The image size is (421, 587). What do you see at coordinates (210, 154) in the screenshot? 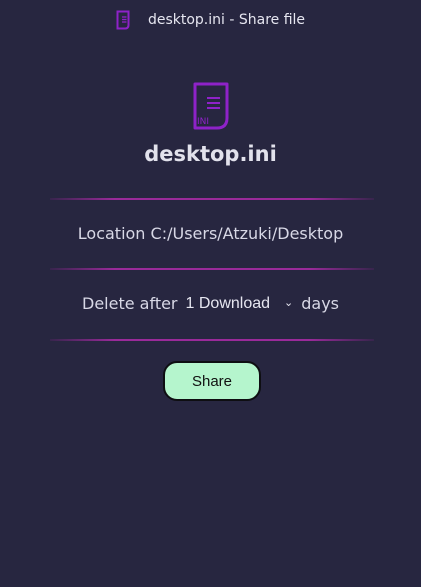
I see `file-name: desktop.ini` at bounding box center [210, 154].